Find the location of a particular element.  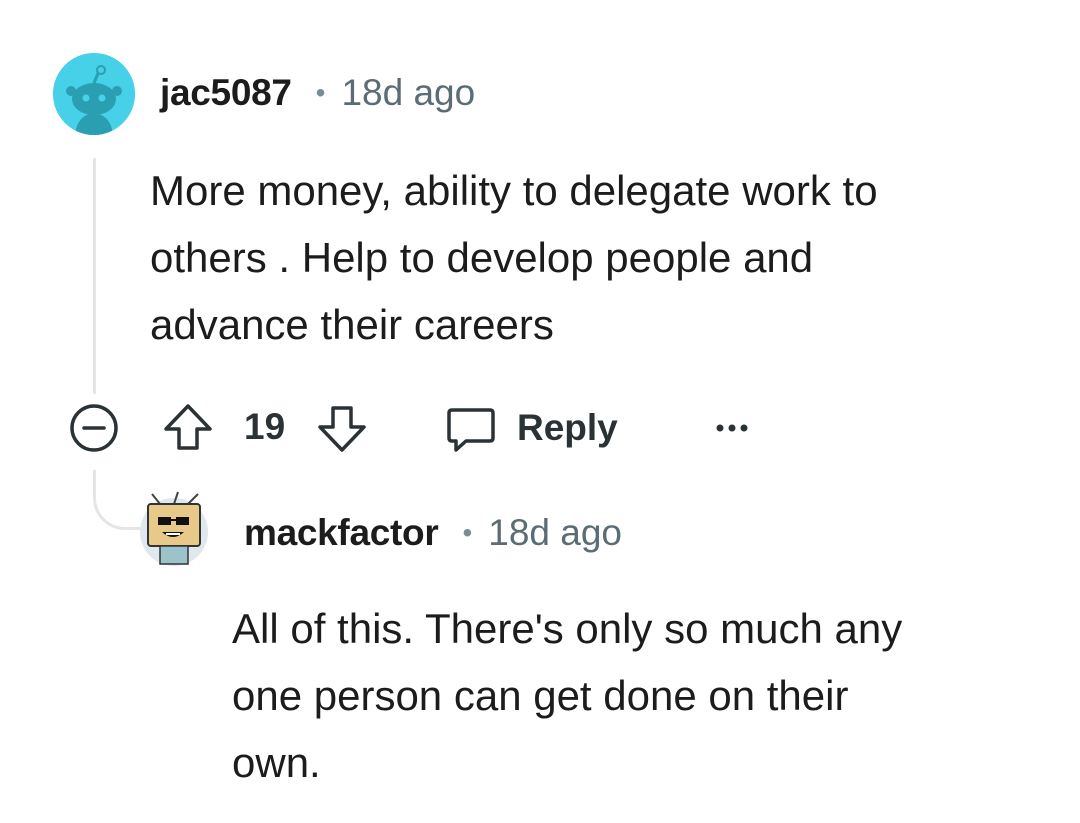

comment-line: All of this. There's only so much any is located at coordinates (567, 628).